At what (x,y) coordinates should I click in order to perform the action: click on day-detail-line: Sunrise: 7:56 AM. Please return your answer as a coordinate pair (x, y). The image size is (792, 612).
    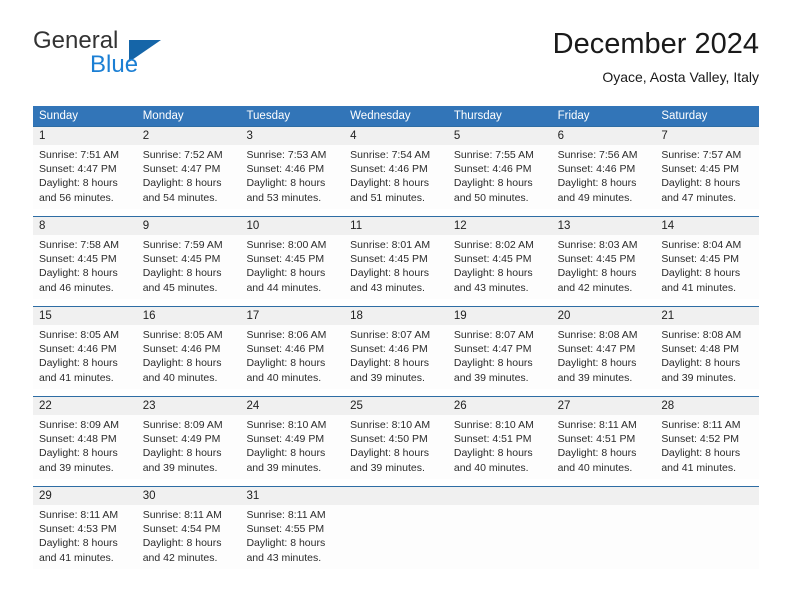
    Looking at the image, I should click on (597, 155).